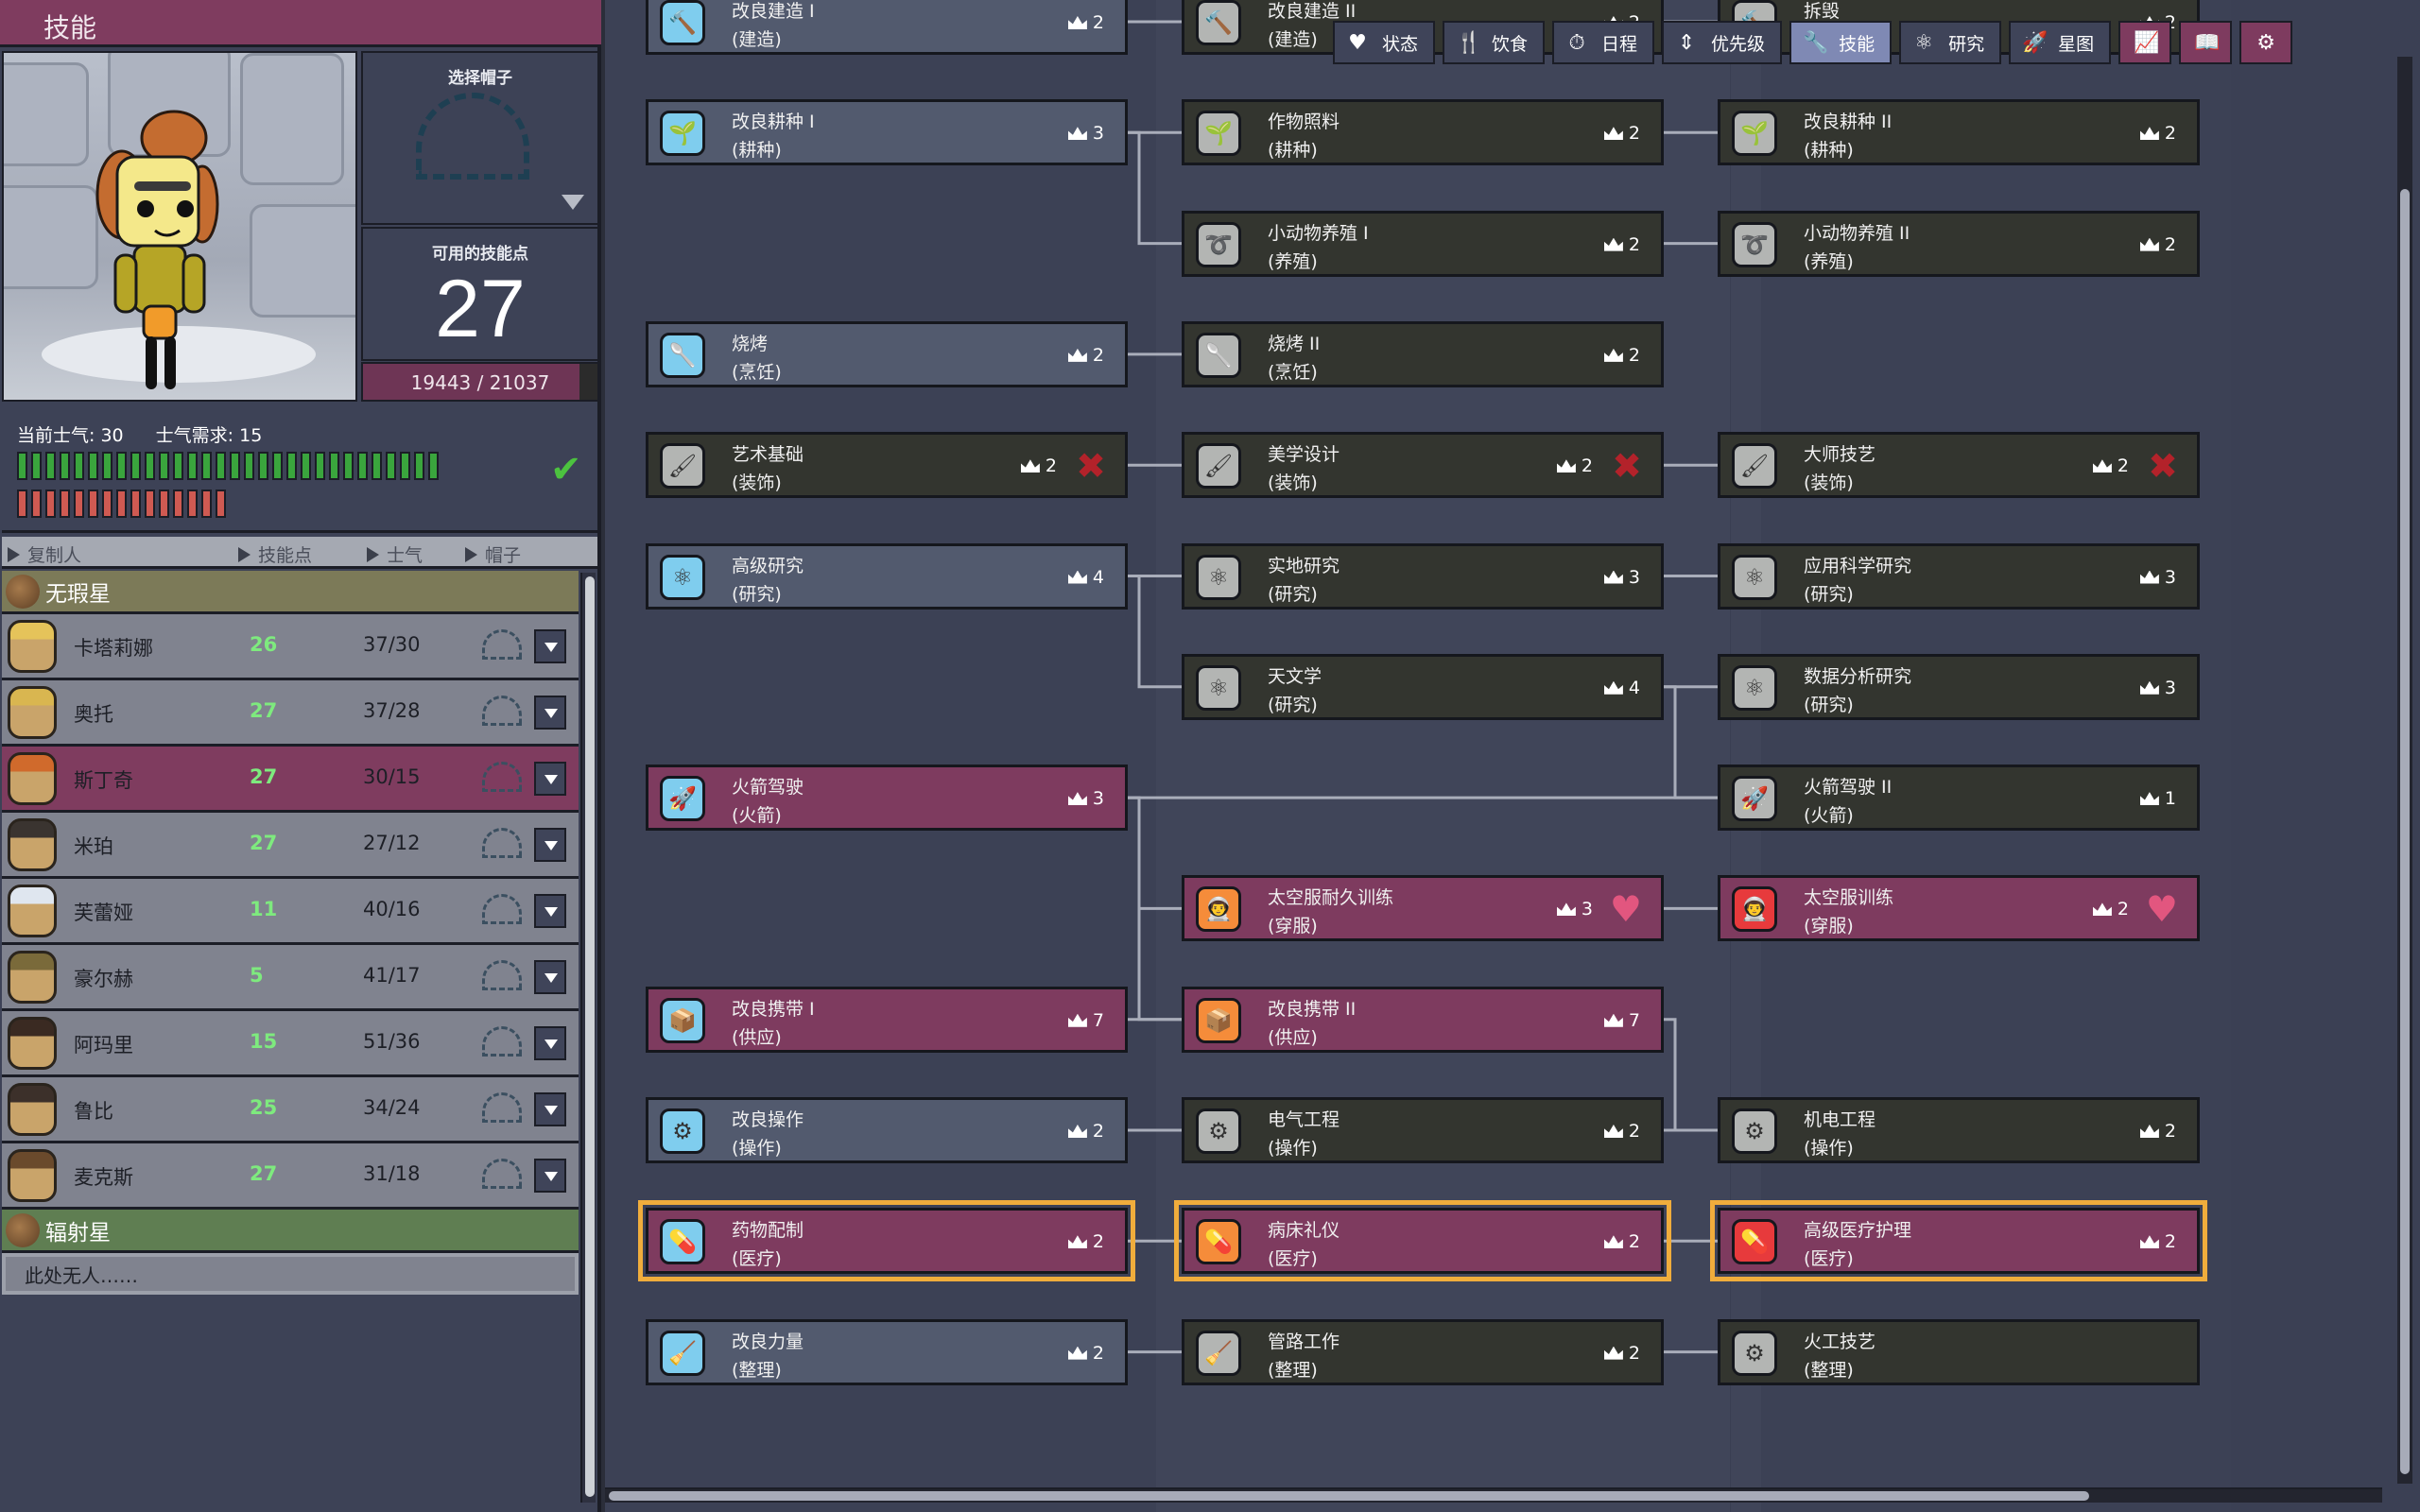 Image resolution: width=2420 pixels, height=1512 pixels. I want to click on skill-card-art3: 🖌 大师技艺 (装饰) 2 ✖, so click(1959, 465).